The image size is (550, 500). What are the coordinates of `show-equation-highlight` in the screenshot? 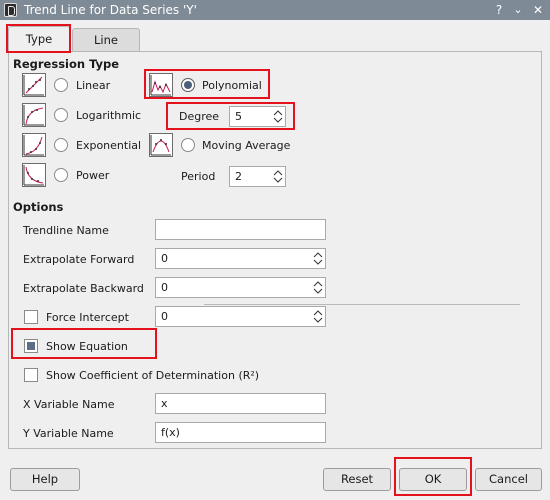 It's located at (84, 343).